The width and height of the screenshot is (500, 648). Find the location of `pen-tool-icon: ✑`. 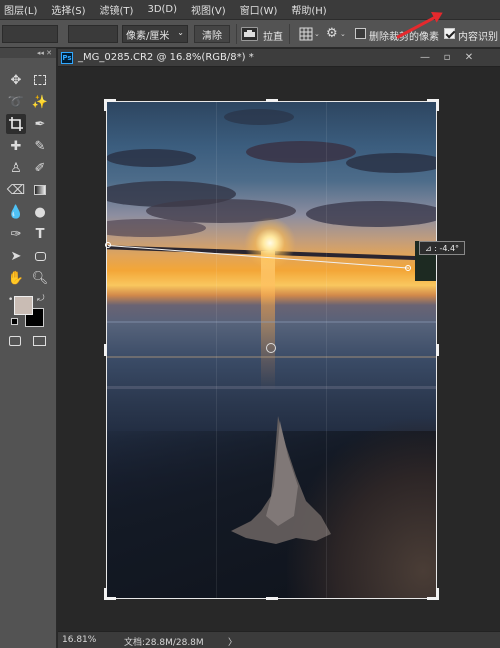

pen-tool-icon: ✑ is located at coordinates (16, 234).